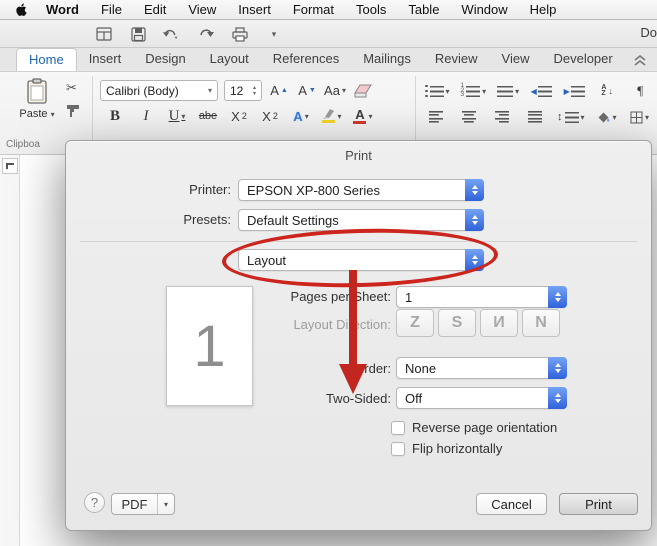 This screenshot has height=546, width=657. What do you see at coordinates (177, 116) in the screenshot?
I see `underline-button: U ▾` at bounding box center [177, 116].